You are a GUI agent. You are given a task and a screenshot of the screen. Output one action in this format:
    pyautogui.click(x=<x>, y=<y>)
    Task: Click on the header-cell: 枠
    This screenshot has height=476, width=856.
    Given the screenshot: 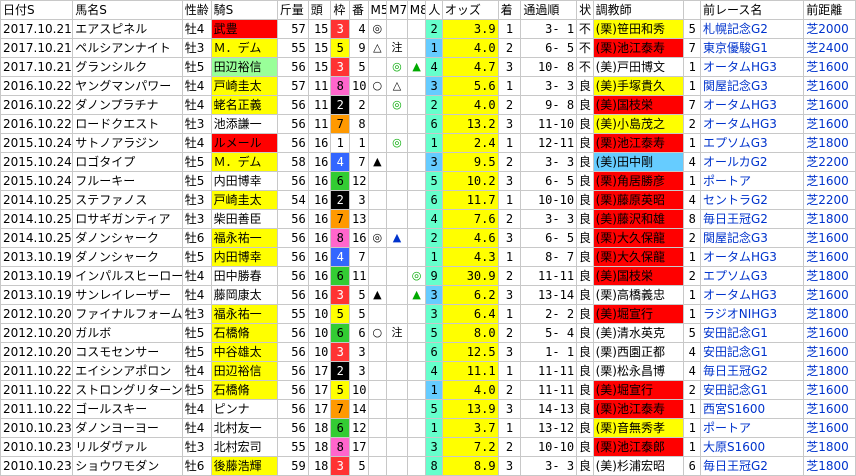 What is the action you would take?
    pyautogui.click(x=340, y=10)
    